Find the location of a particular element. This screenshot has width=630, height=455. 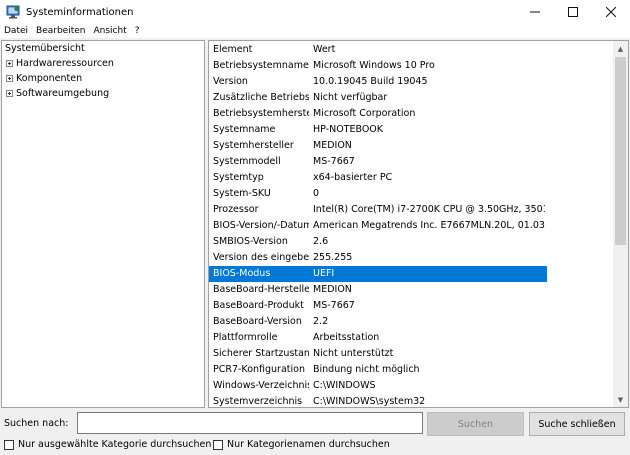

minimize-button is located at coordinates (535, 12).